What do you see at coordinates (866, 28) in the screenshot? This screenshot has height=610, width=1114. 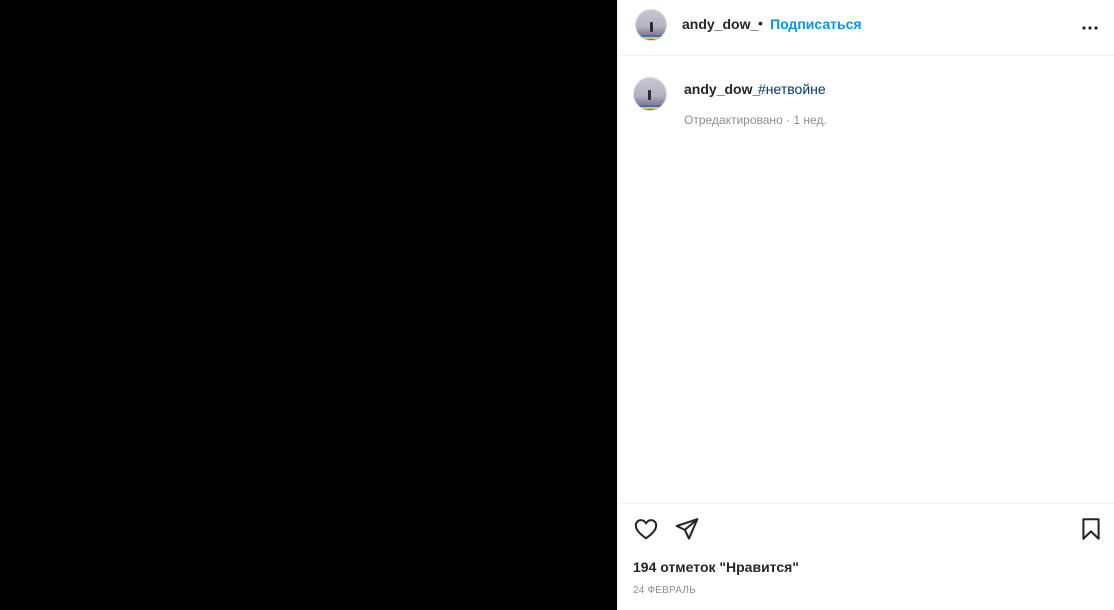 I see `post-header: andy_dow_ • Подписаться` at bounding box center [866, 28].